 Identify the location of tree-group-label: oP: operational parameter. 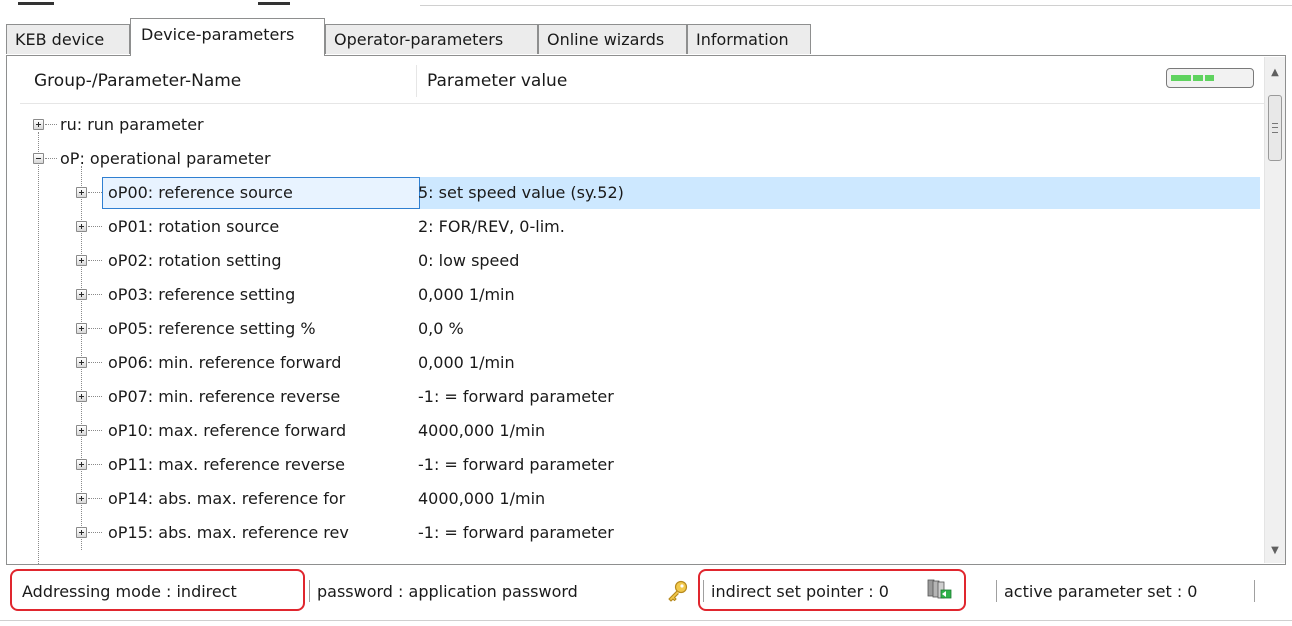
(165, 158).